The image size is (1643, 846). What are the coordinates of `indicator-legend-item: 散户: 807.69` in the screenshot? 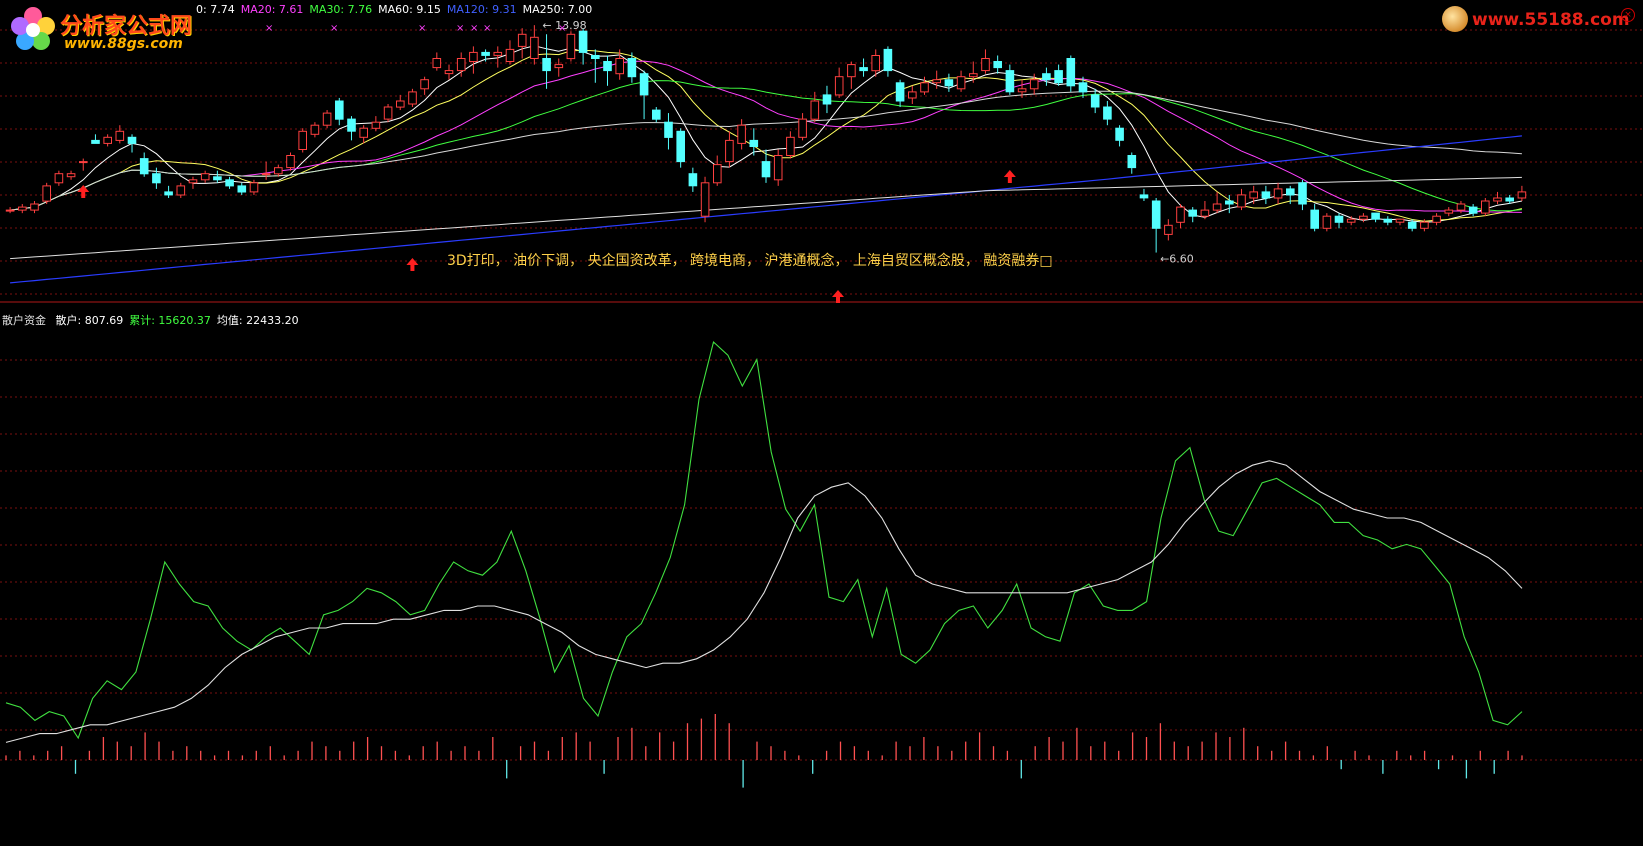 It's located at (89, 320).